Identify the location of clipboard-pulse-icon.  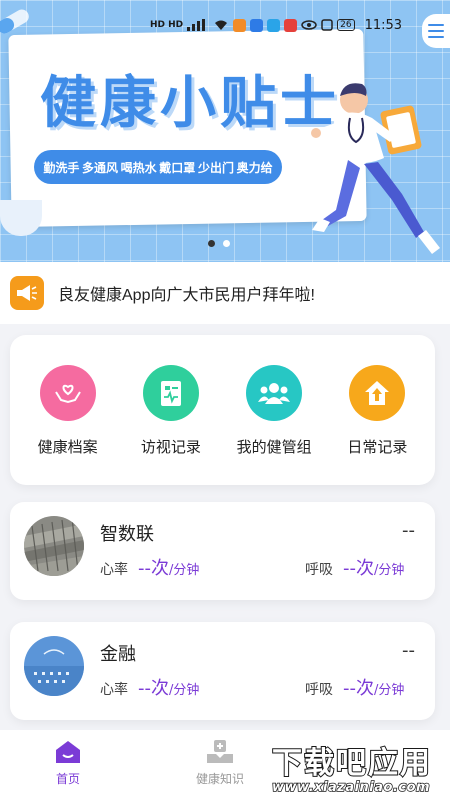
(170, 393).